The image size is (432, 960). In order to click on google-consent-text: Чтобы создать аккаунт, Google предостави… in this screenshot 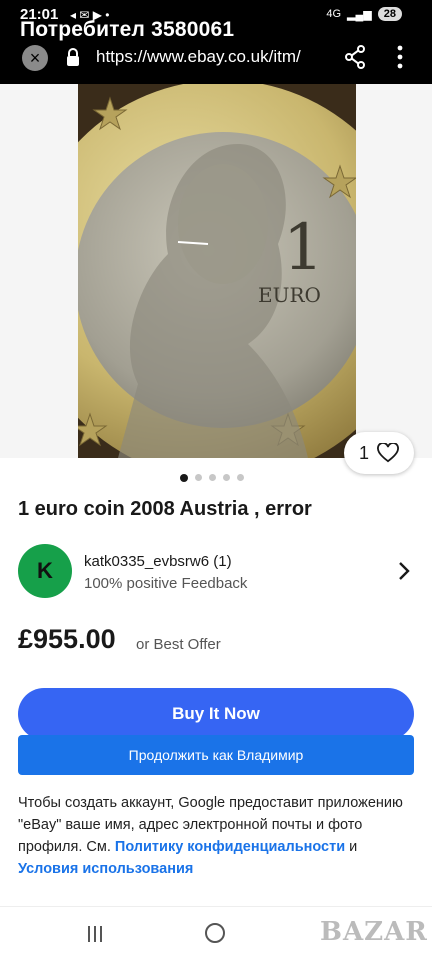, I will do `click(218, 836)`.